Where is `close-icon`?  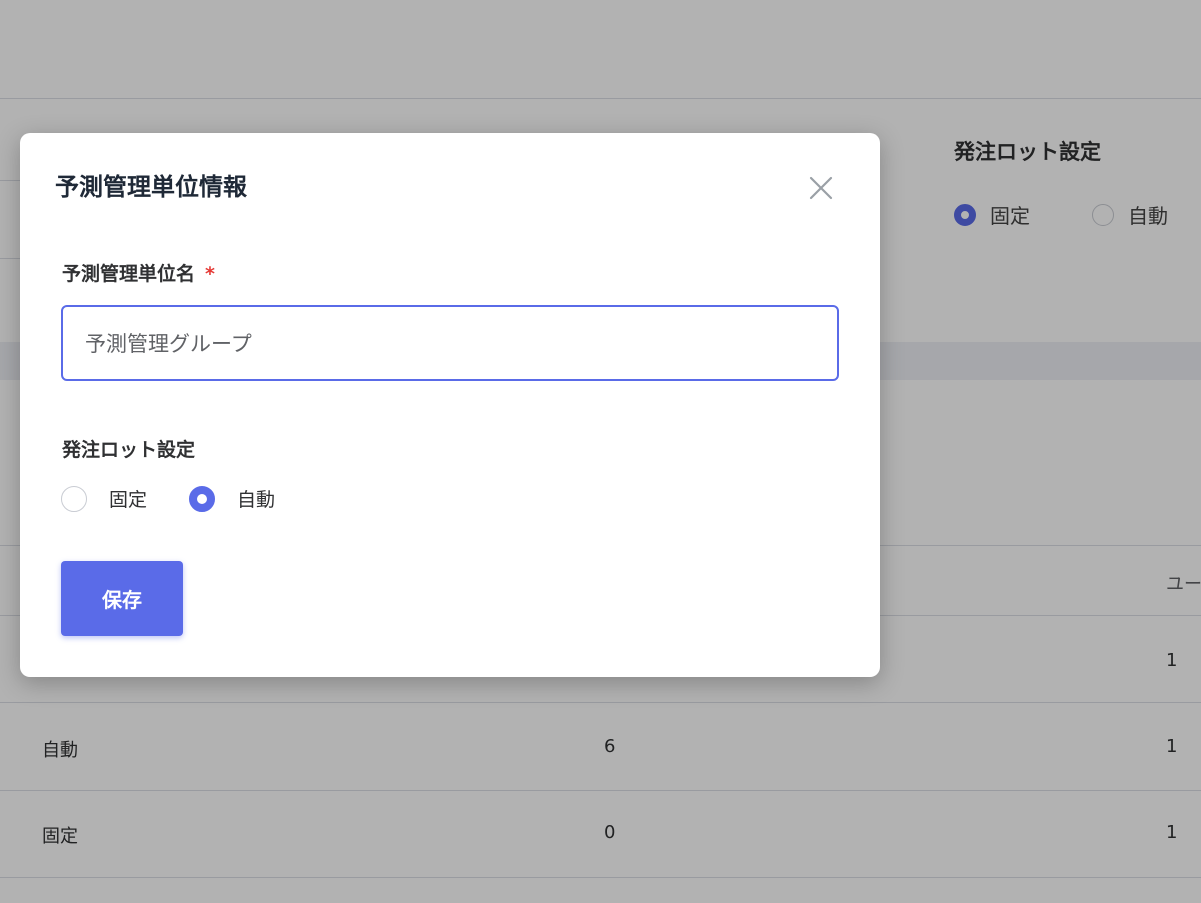
close-icon is located at coordinates (821, 188).